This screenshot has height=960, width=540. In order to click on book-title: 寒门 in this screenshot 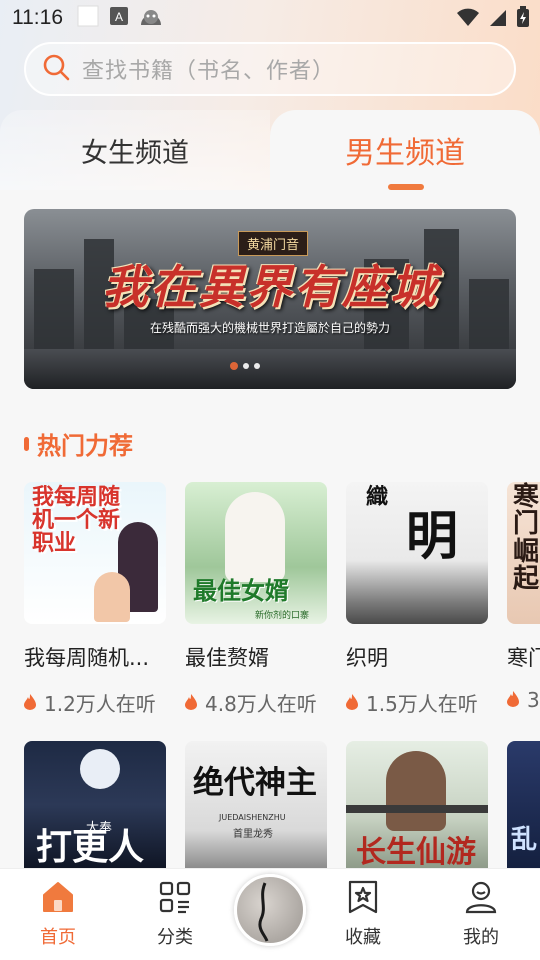, I will do `click(523, 657)`.